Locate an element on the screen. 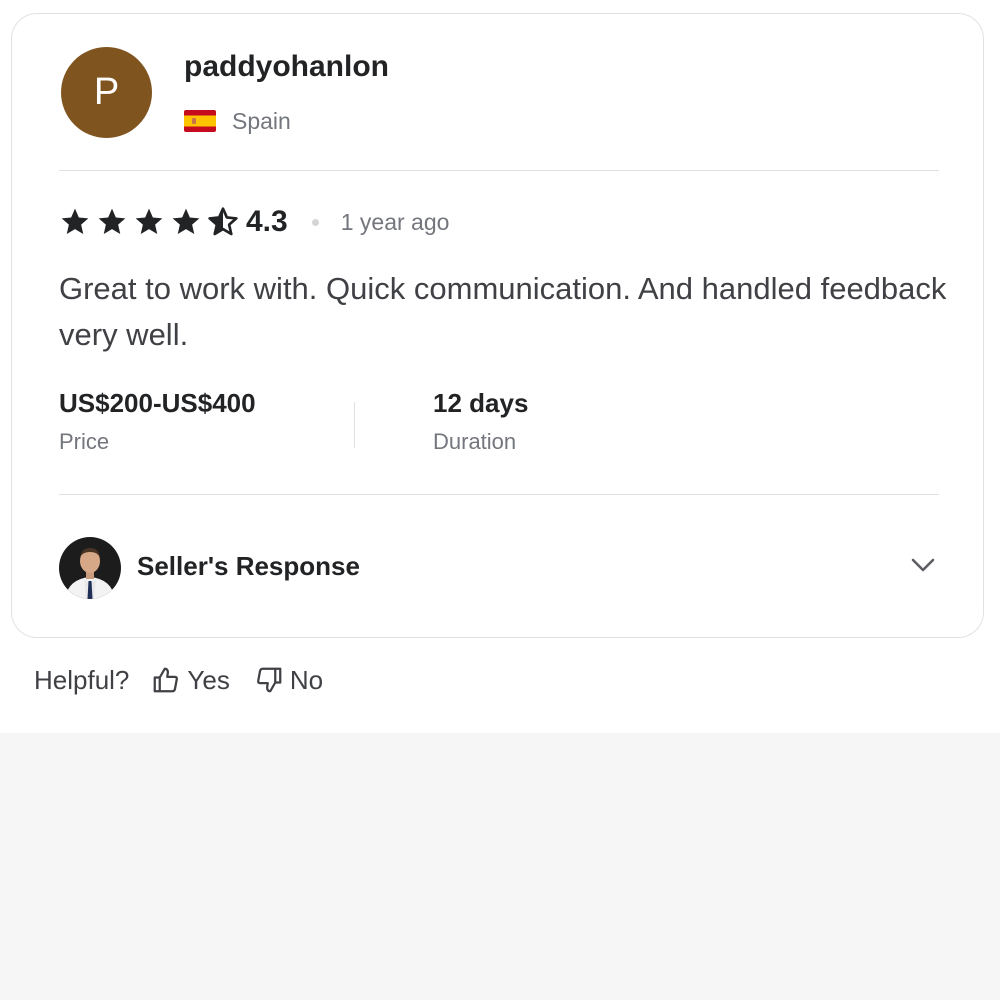  header-divider is located at coordinates (499, 170).